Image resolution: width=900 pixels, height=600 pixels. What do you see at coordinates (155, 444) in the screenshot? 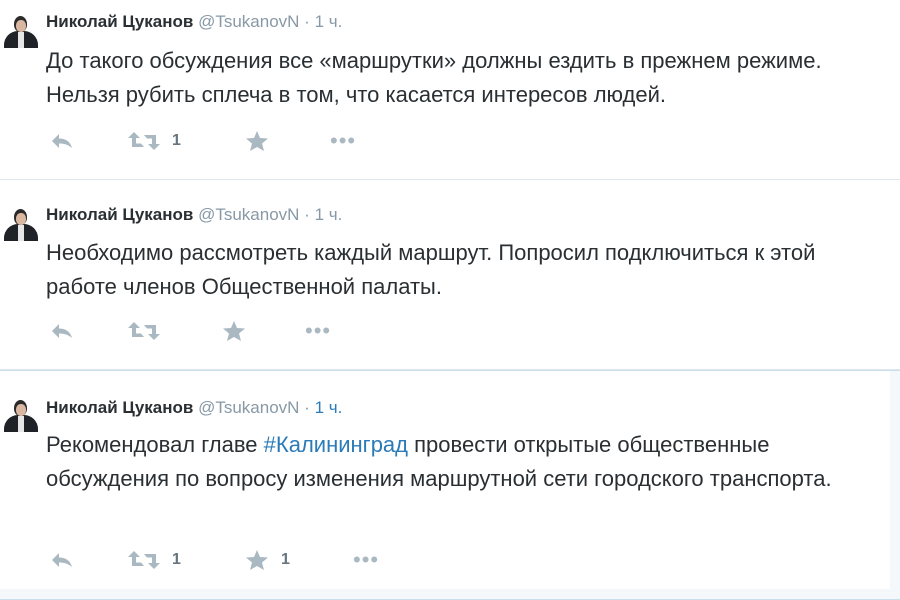
I see `tweet-text-start: Рекомендовал главе` at bounding box center [155, 444].